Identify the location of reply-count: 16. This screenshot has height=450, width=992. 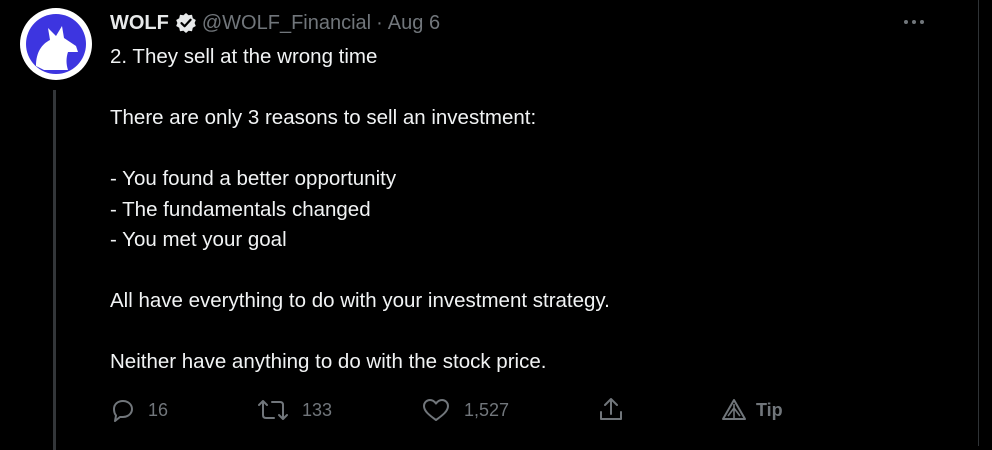
(158, 409).